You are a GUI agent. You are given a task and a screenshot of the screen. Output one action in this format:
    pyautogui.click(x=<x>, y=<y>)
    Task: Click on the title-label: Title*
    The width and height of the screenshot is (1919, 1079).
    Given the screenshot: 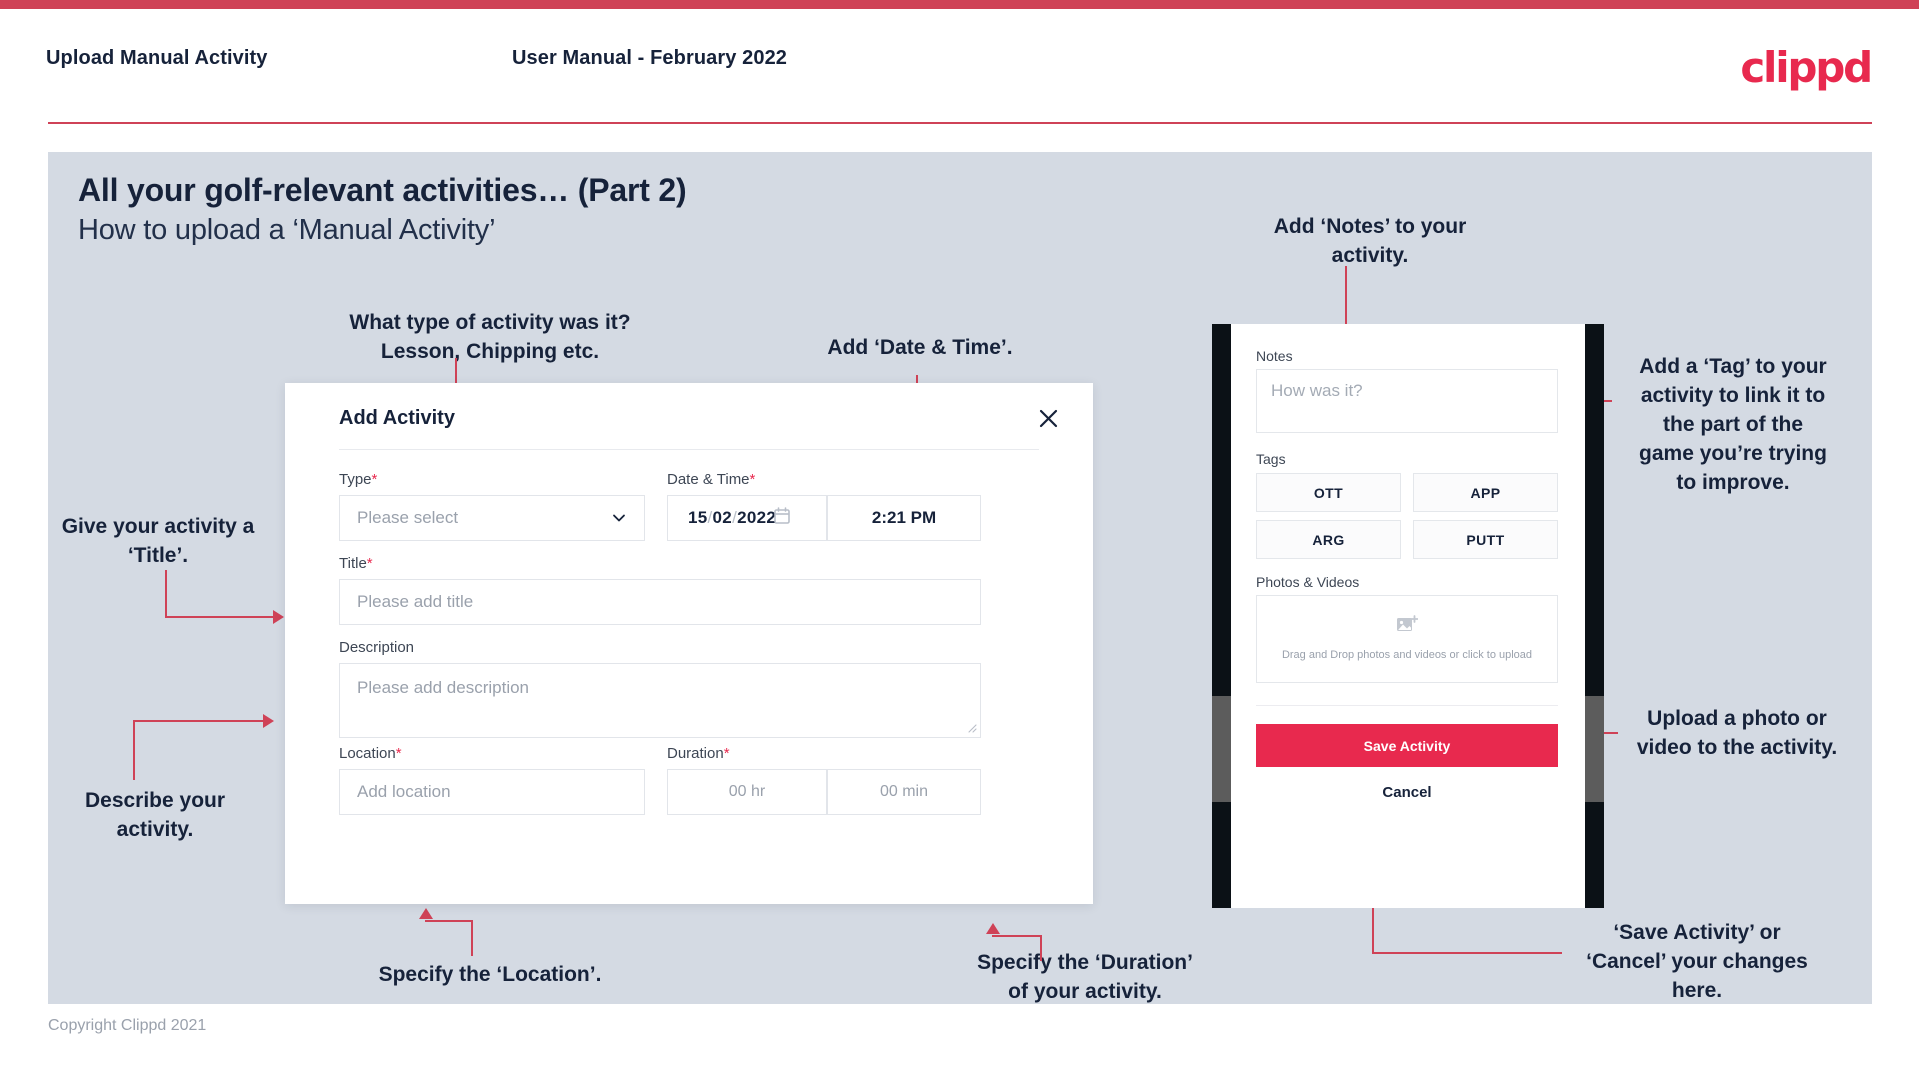 What is the action you would take?
    pyautogui.click(x=356, y=563)
    